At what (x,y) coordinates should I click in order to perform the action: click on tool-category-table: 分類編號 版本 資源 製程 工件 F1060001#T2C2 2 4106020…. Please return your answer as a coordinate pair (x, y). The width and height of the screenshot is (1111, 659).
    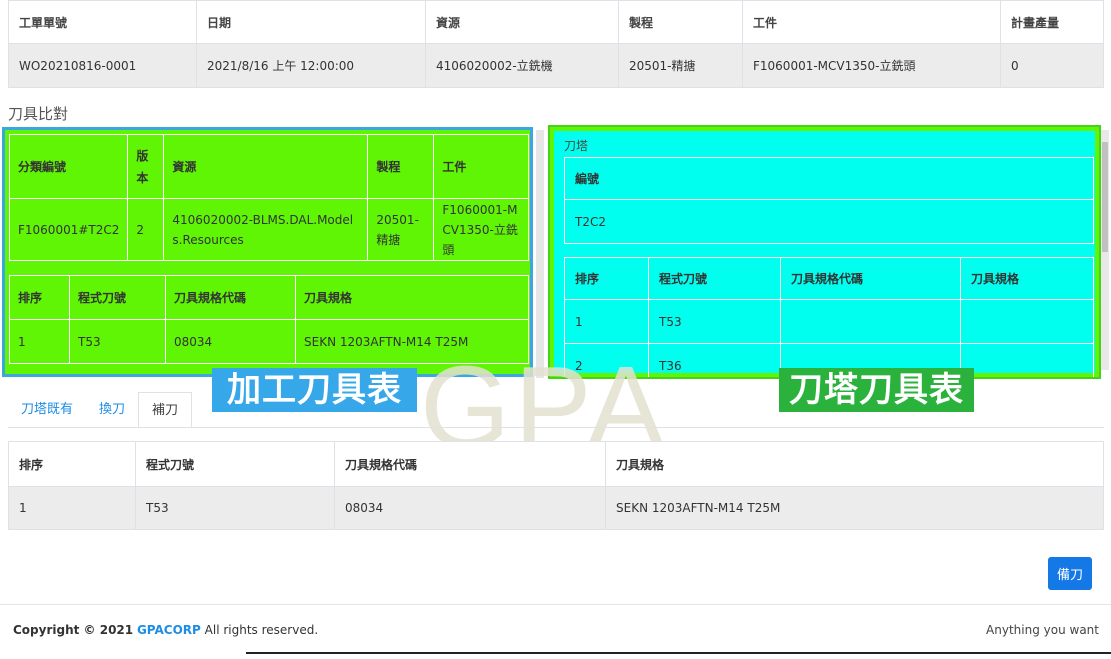
    Looking at the image, I should click on (268, 197).